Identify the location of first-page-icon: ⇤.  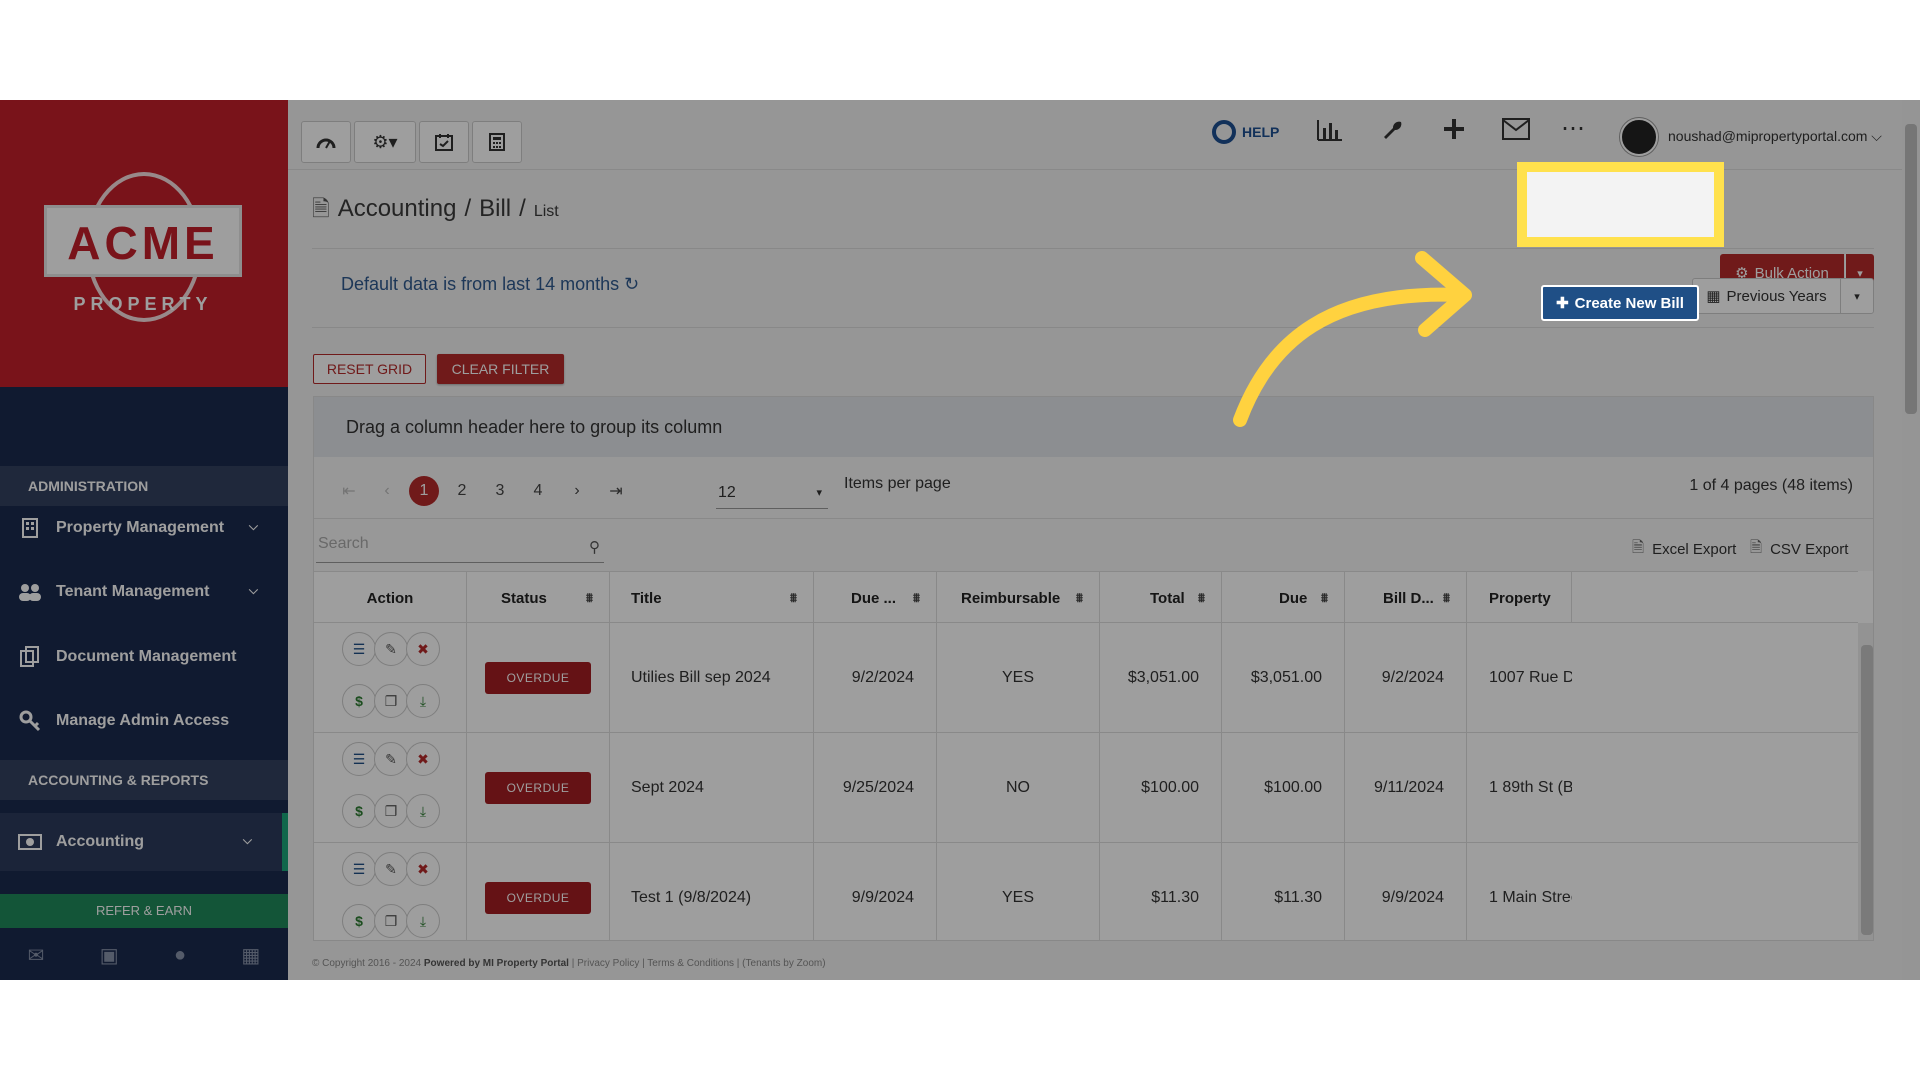
(349, 491).